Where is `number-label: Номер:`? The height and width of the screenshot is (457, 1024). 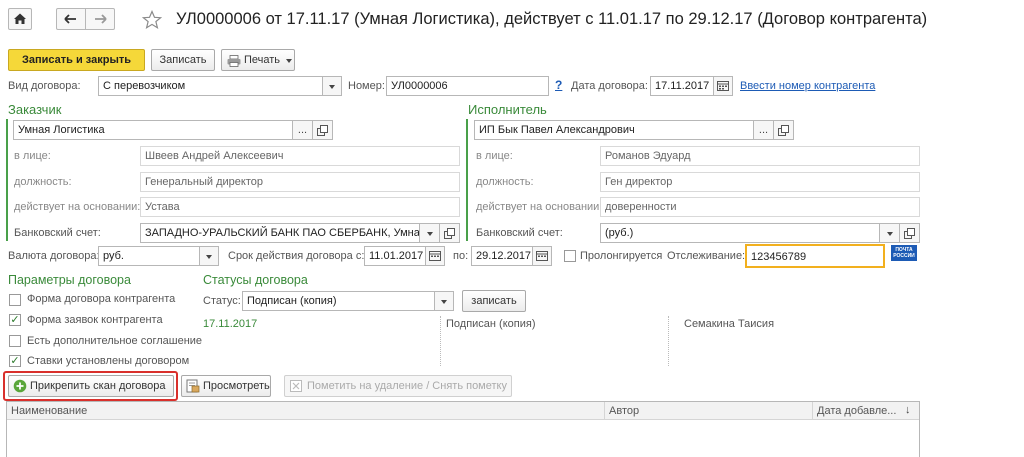
number-label: Номер: is located at coordinates (366, 86).